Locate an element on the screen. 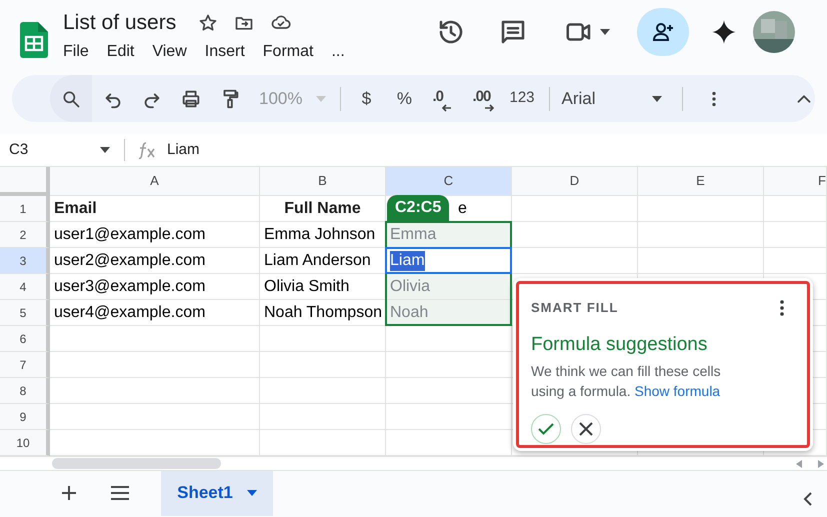 This screenshot has width=827, height=517. range-tooltip: C2:C5 is located at coordinates (418, 208).